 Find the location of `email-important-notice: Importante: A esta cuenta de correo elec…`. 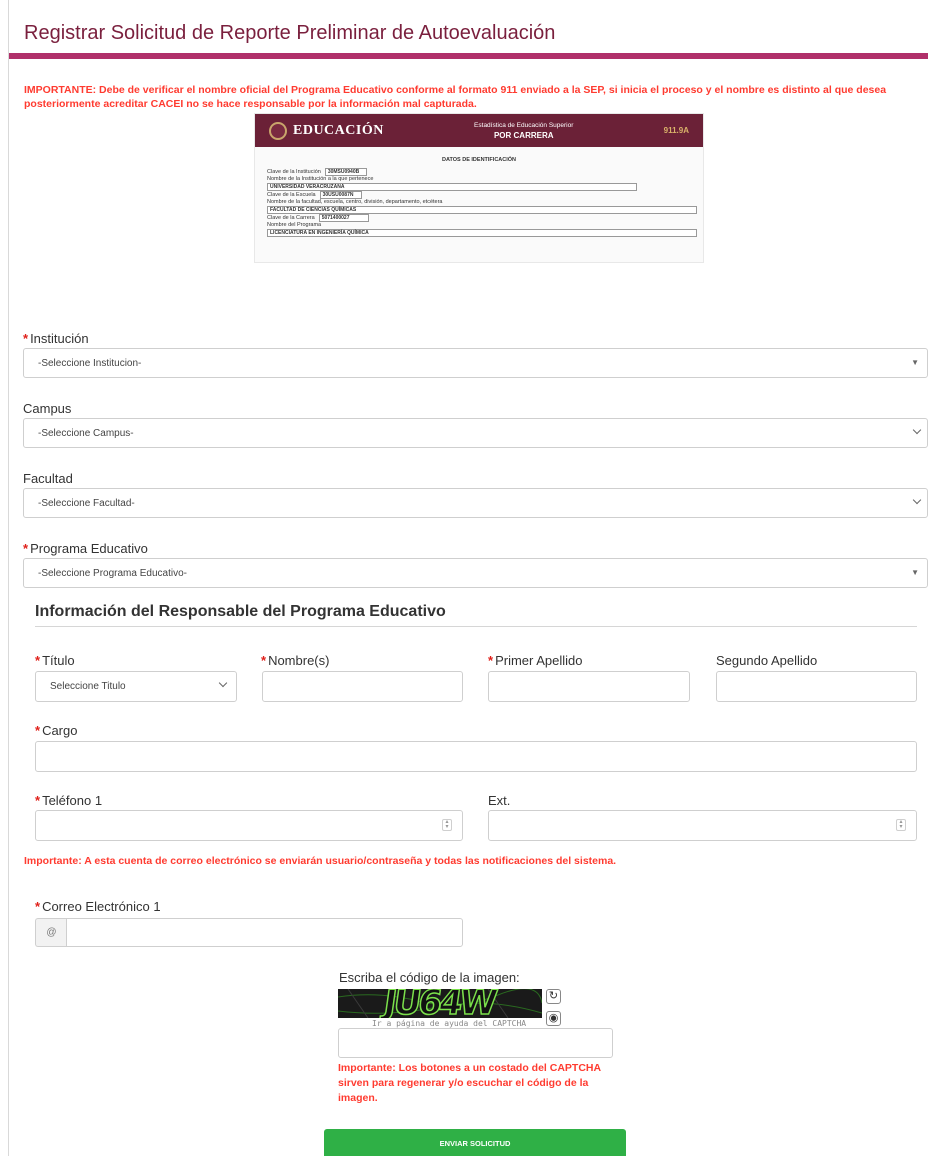

email-important-notice: Importante: A esta cuenta de correo elec… is located at coordinates (320, 861).